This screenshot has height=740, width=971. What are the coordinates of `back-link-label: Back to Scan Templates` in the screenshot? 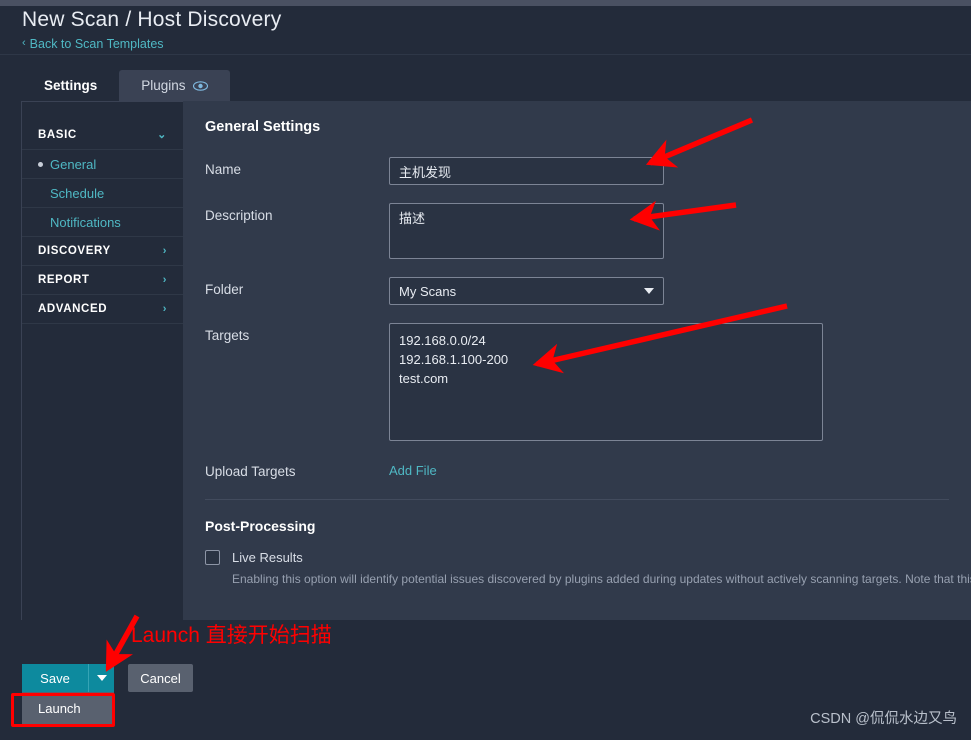 It's located at (96, 43).